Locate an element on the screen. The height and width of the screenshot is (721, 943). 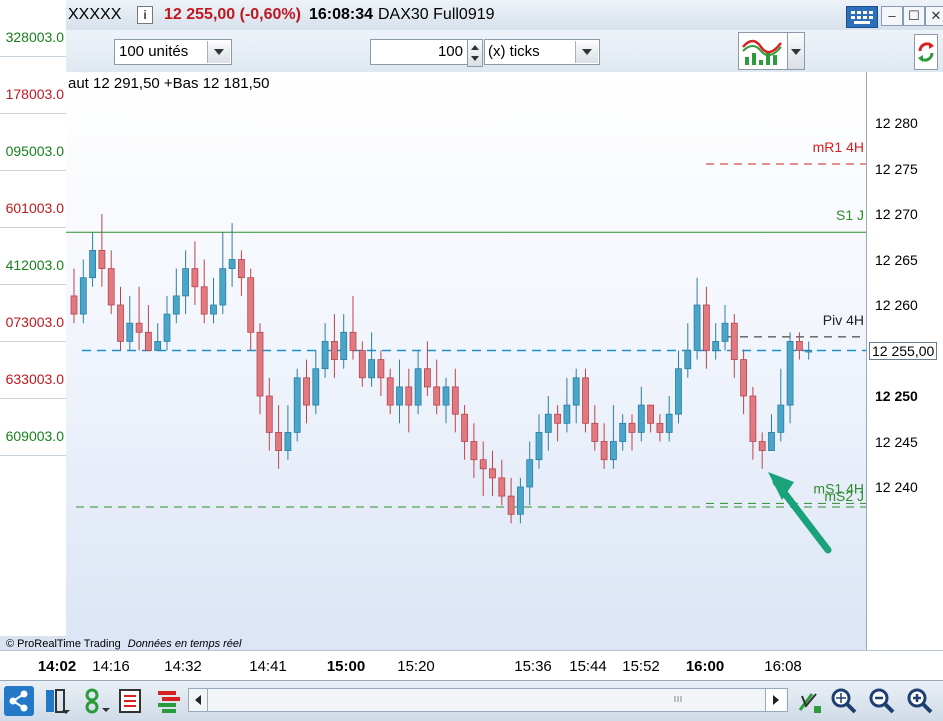
price-list-value: 412003.0 is located at coordinates (34, 265).